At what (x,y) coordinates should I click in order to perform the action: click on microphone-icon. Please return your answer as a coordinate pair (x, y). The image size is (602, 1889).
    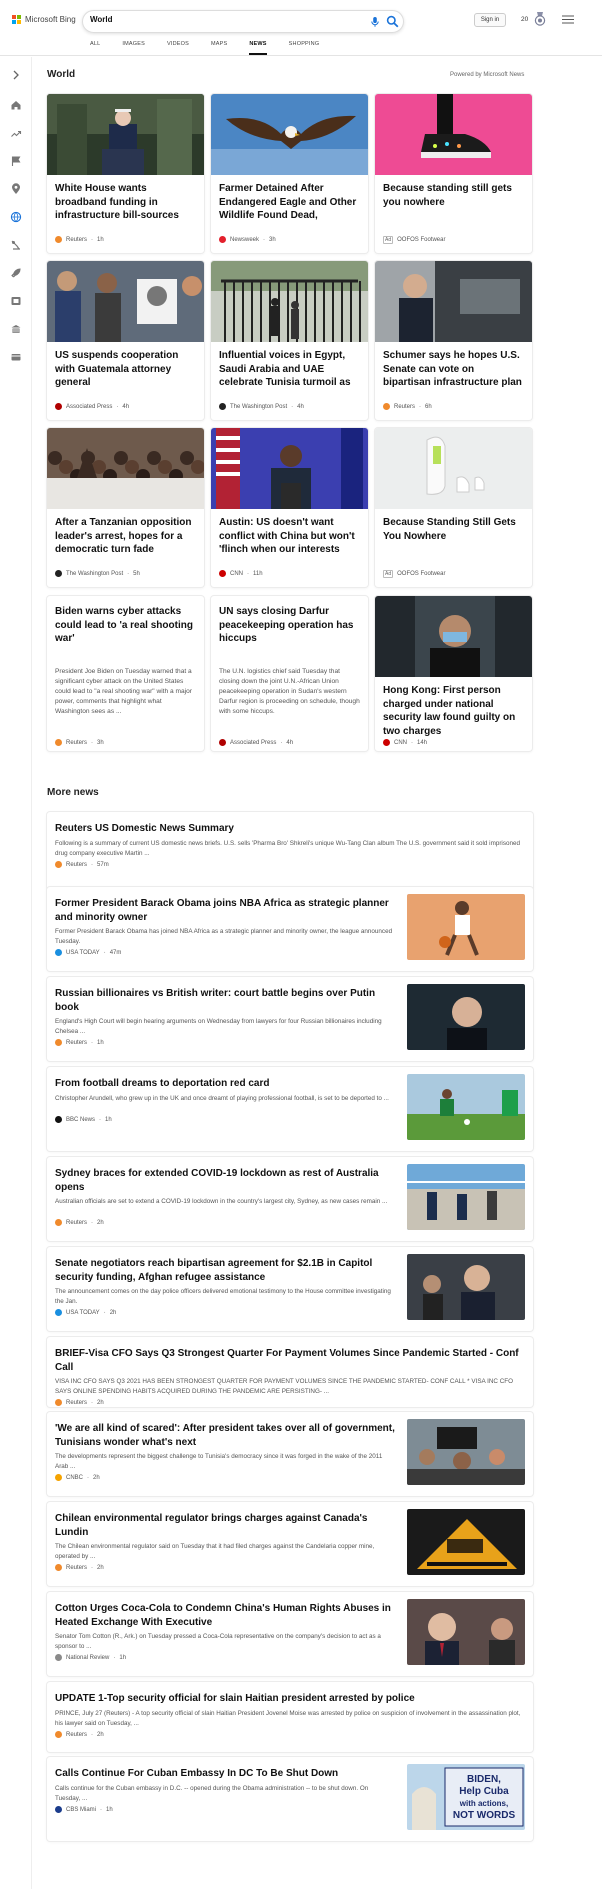
    Looking at the image, I should click on (375, 22).